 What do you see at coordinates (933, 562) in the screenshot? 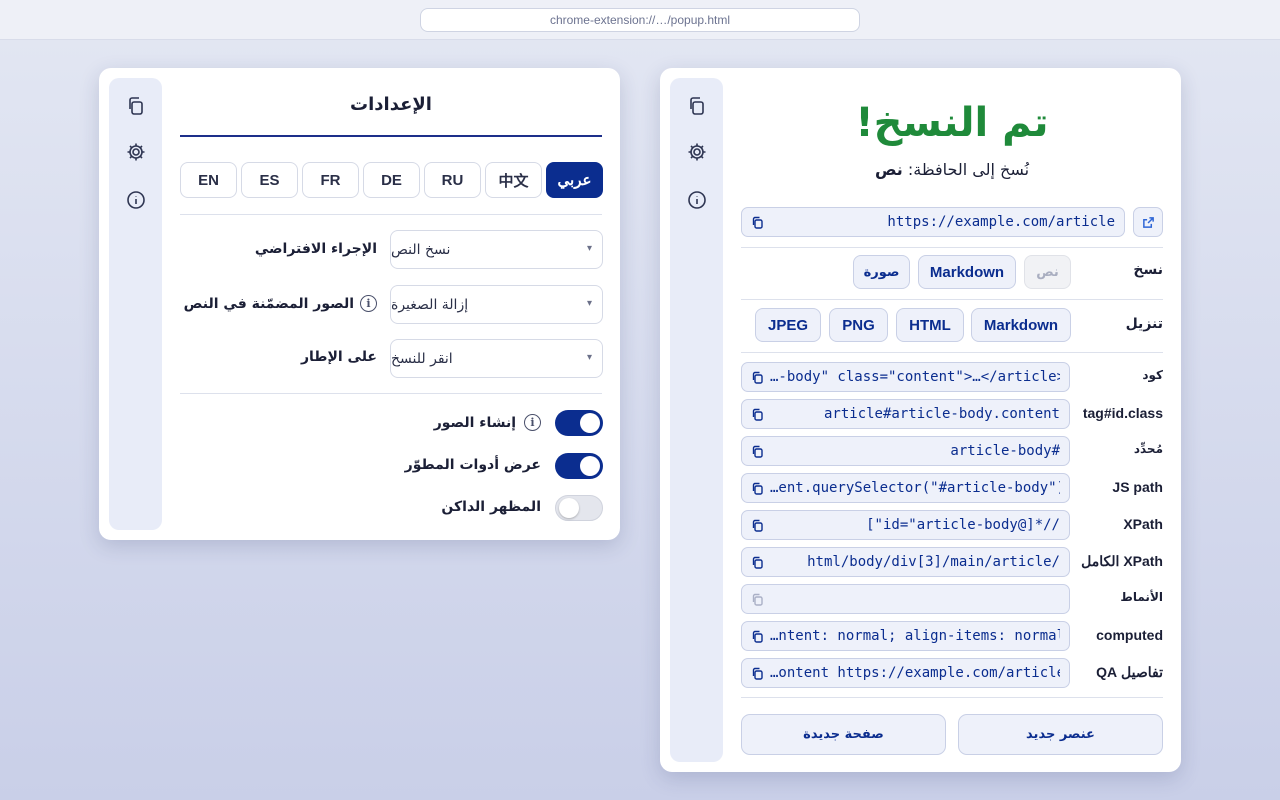
I see `selector-value: html/body/div[3]/main/article/` at bounding box center [933, 562].